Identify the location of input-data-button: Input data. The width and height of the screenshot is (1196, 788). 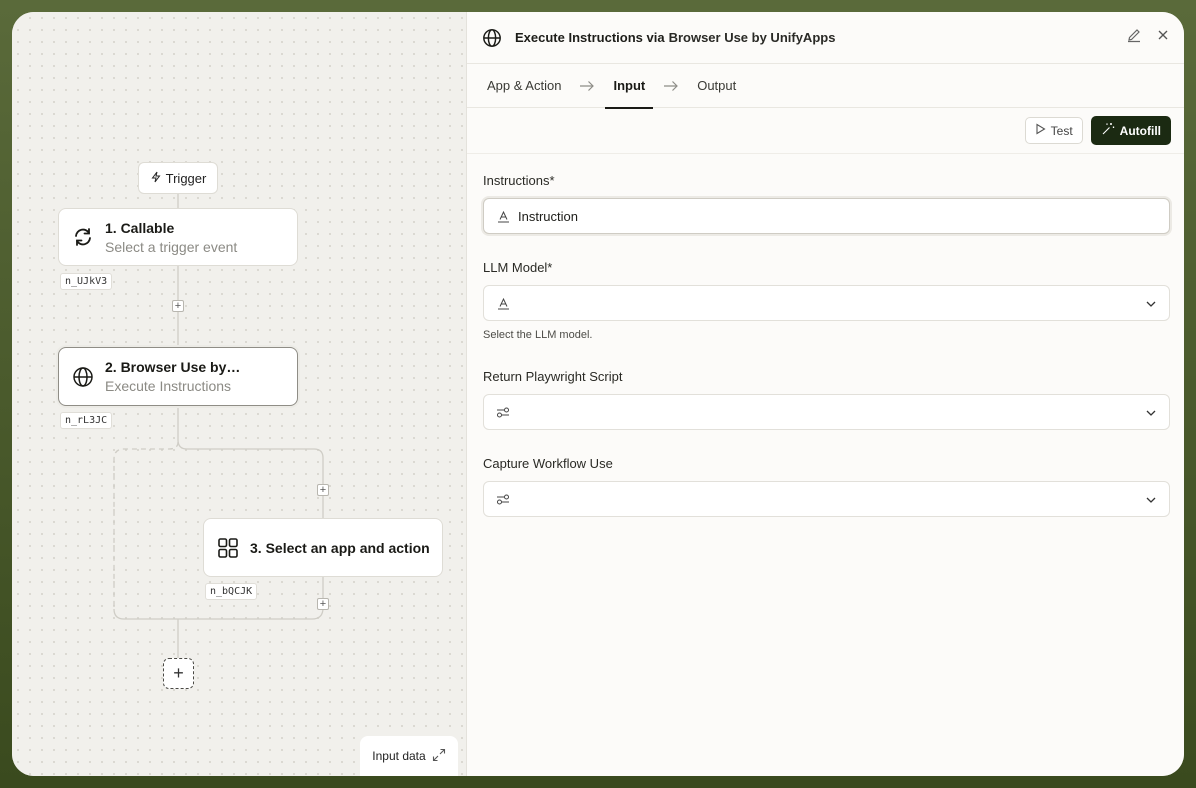
(409, 756).